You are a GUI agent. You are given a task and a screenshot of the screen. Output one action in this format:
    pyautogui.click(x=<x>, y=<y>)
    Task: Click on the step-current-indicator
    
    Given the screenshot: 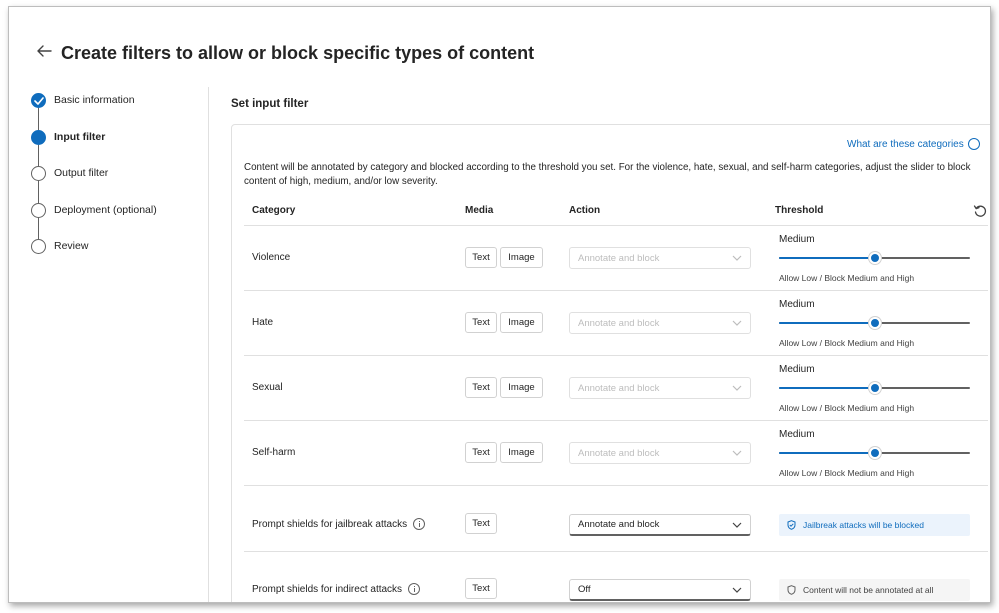 What is the action you would take?
    pyautogui.click(x=38, y=137)
    